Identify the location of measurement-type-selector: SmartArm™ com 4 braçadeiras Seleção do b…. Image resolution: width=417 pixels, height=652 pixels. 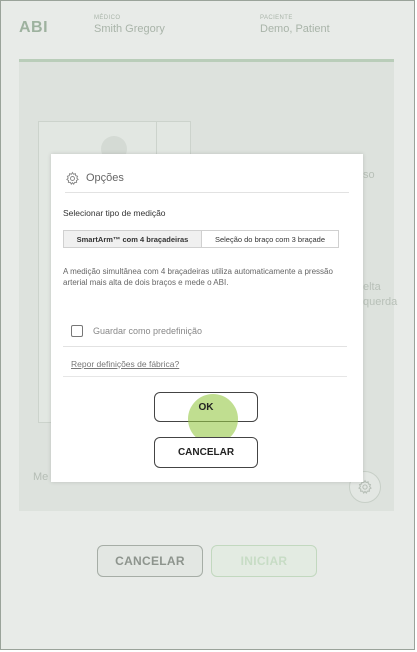
(201, 239).